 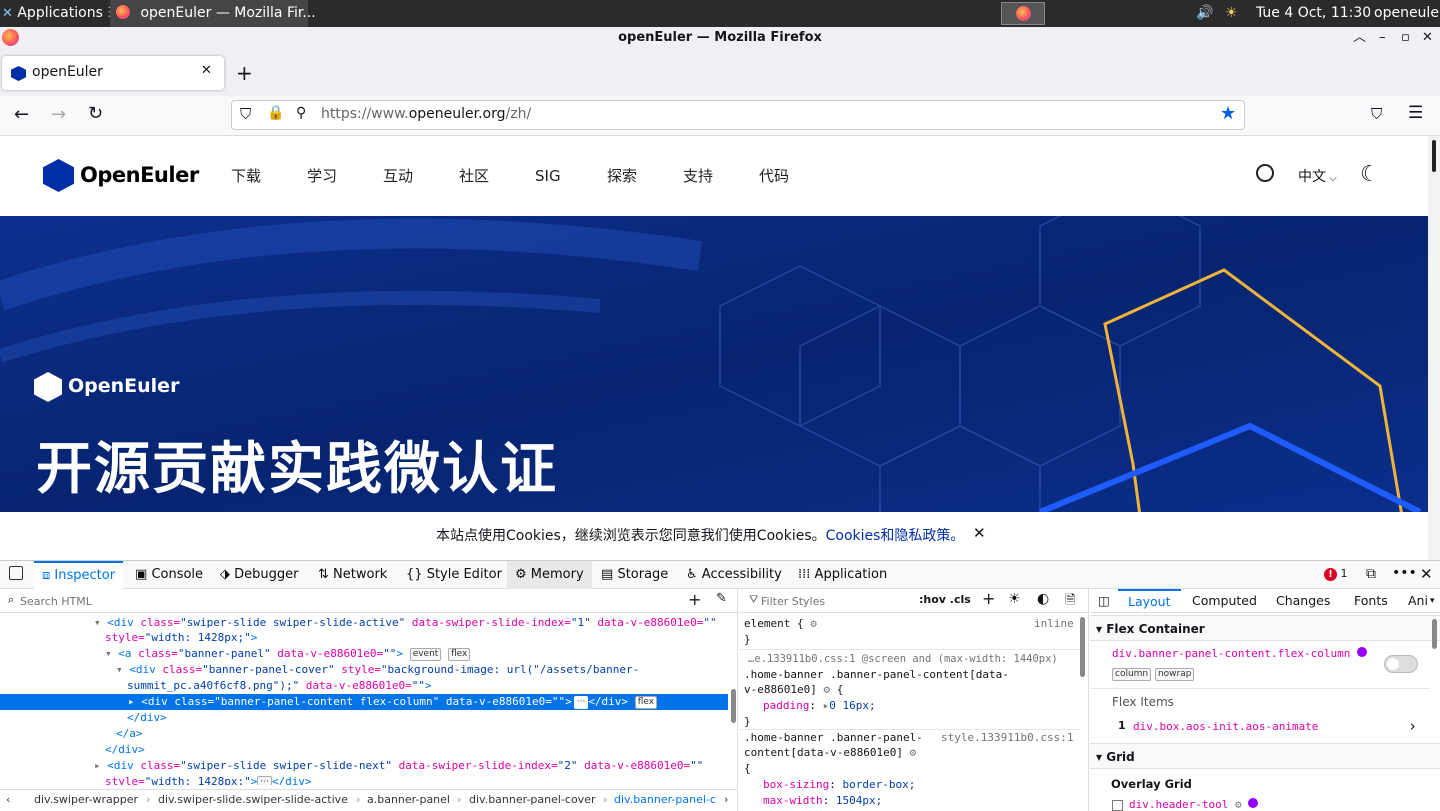 I want to click on dark-scheme-icon: ◐, so click(x=1043, y=599).